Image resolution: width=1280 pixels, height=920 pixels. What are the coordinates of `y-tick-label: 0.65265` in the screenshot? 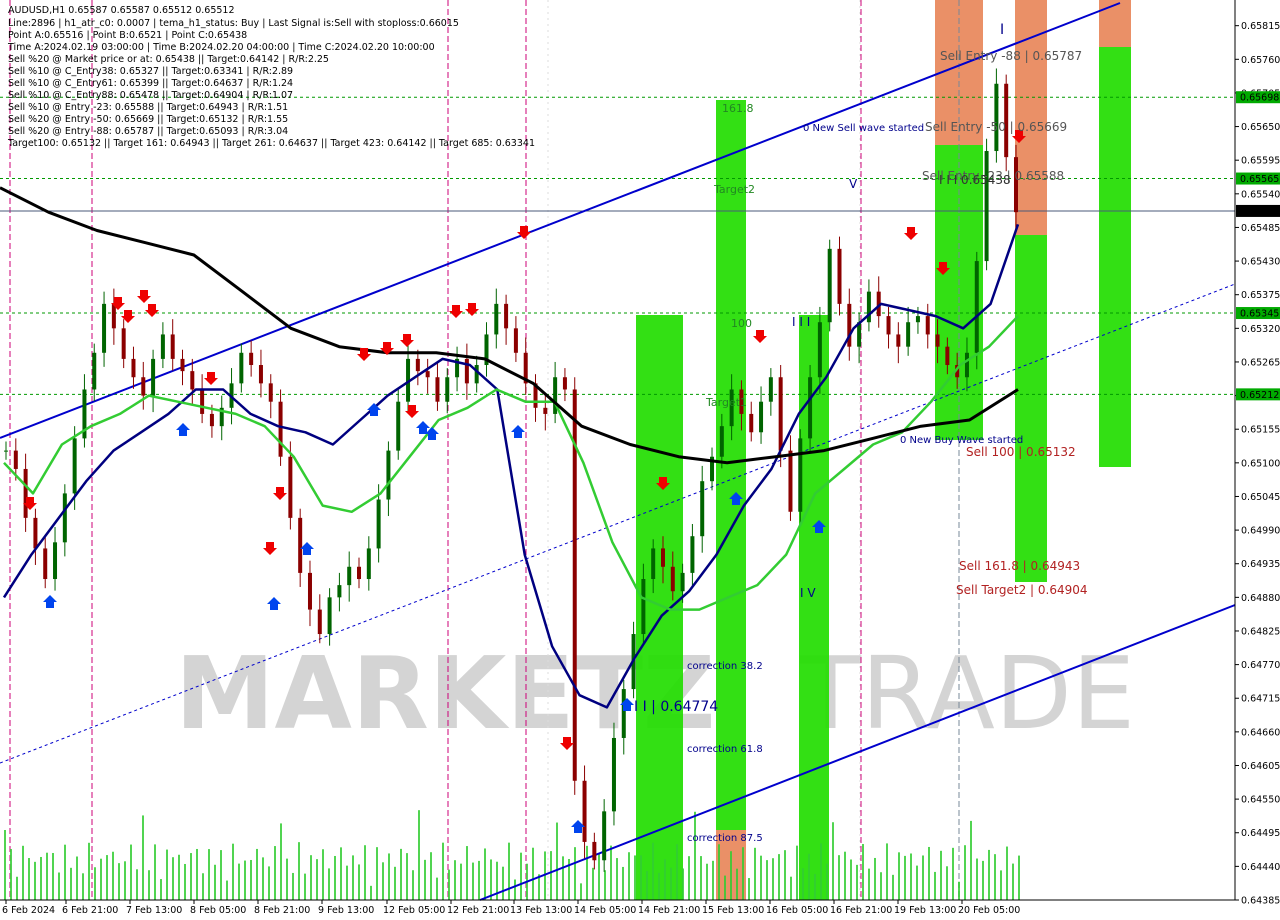 It's located at (1260, 362).